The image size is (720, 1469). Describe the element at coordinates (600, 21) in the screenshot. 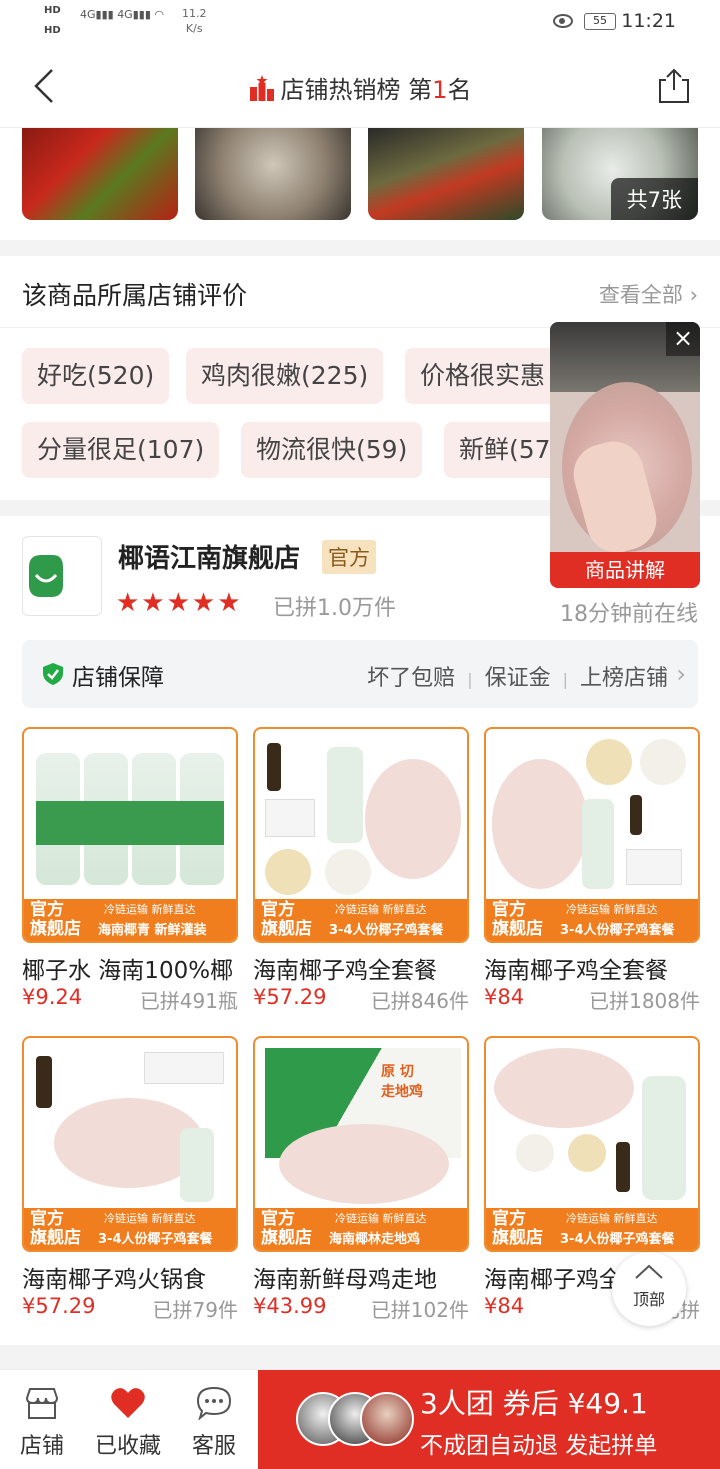

I see `battery-icon: 55` at that location.